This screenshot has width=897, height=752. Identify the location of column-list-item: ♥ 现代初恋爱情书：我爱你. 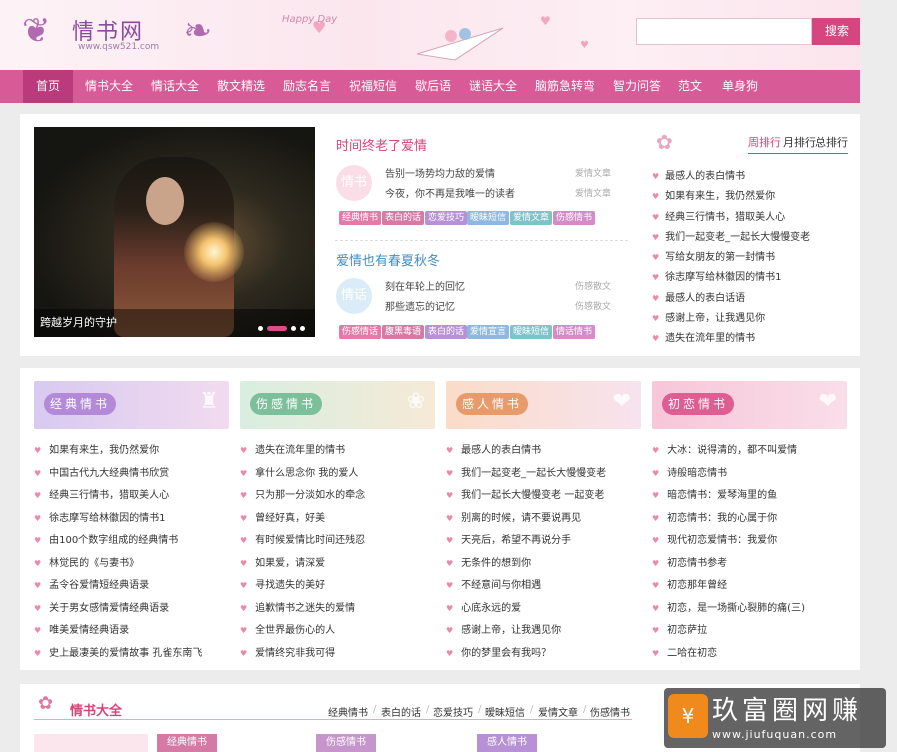
(714, 538).